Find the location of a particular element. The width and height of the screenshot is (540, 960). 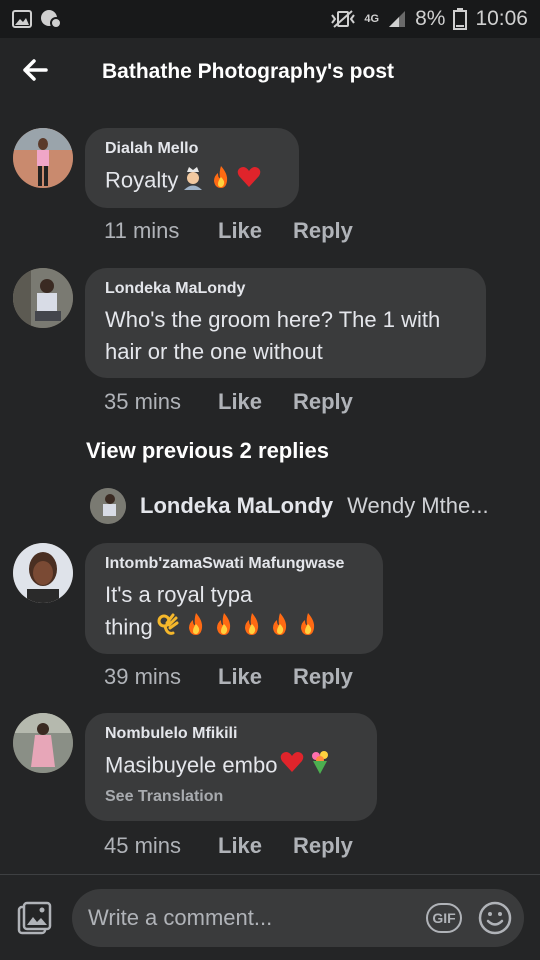

comment-actions: 45 mins Like Reply is located at coordinates (228, 846).